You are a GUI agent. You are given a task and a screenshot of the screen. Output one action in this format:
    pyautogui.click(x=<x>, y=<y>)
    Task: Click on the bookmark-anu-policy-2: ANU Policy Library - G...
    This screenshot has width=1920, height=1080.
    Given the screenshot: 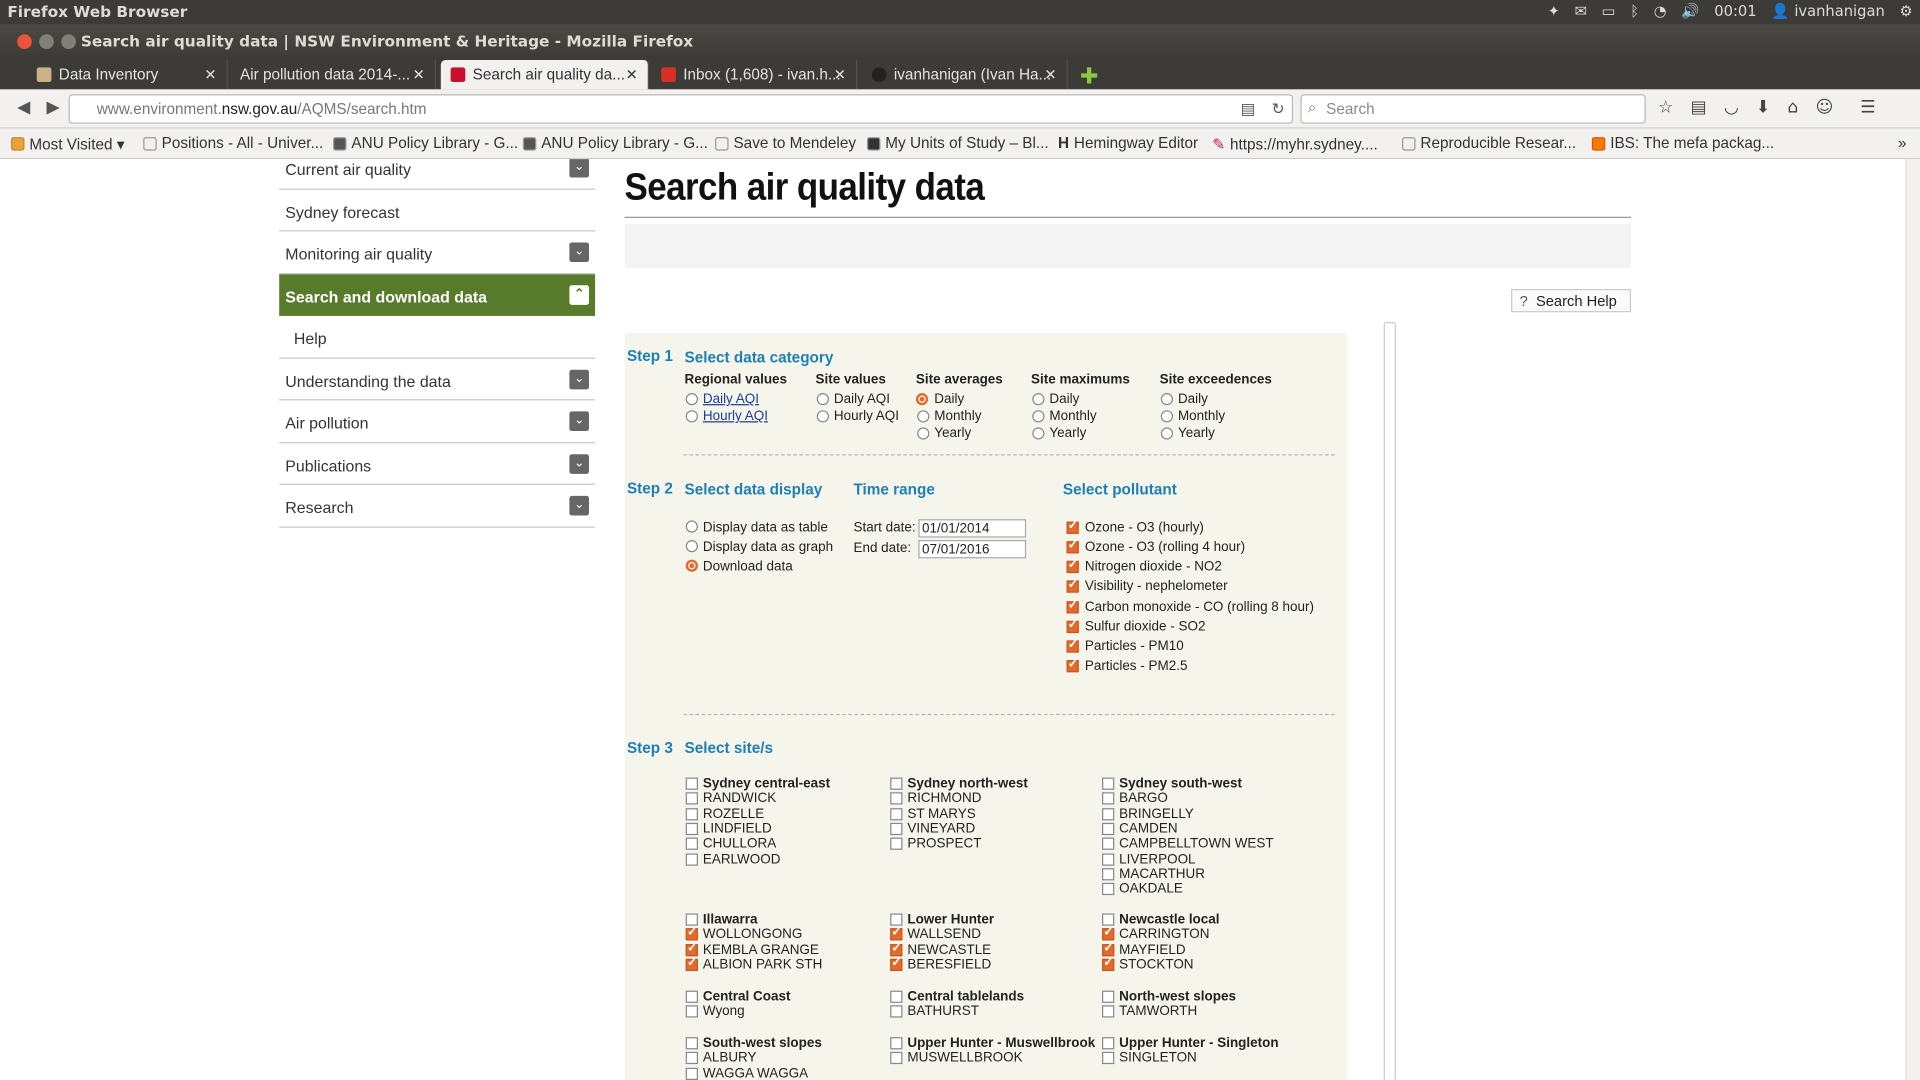 What is the action you would take?
    pyautogui.click(x=615, y=143)
    